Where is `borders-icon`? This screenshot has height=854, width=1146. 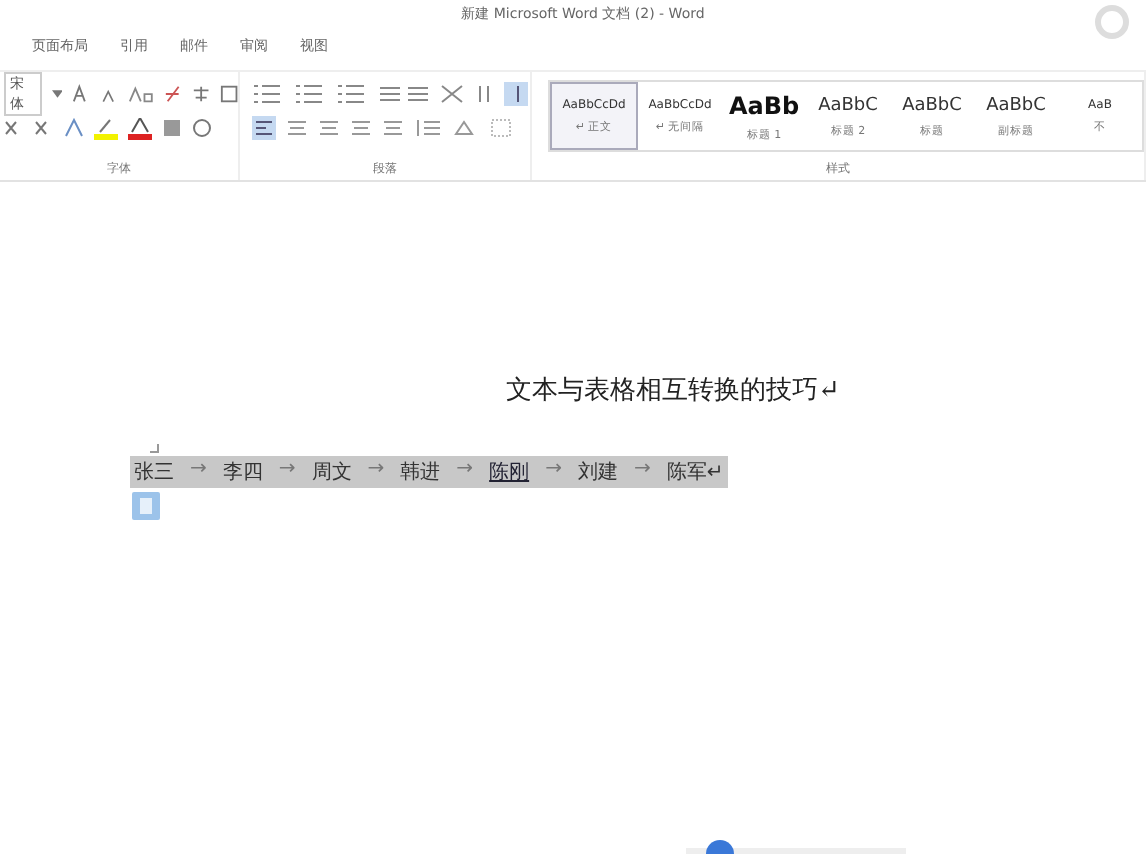 borders-icon is located at coordinates (502, 128).